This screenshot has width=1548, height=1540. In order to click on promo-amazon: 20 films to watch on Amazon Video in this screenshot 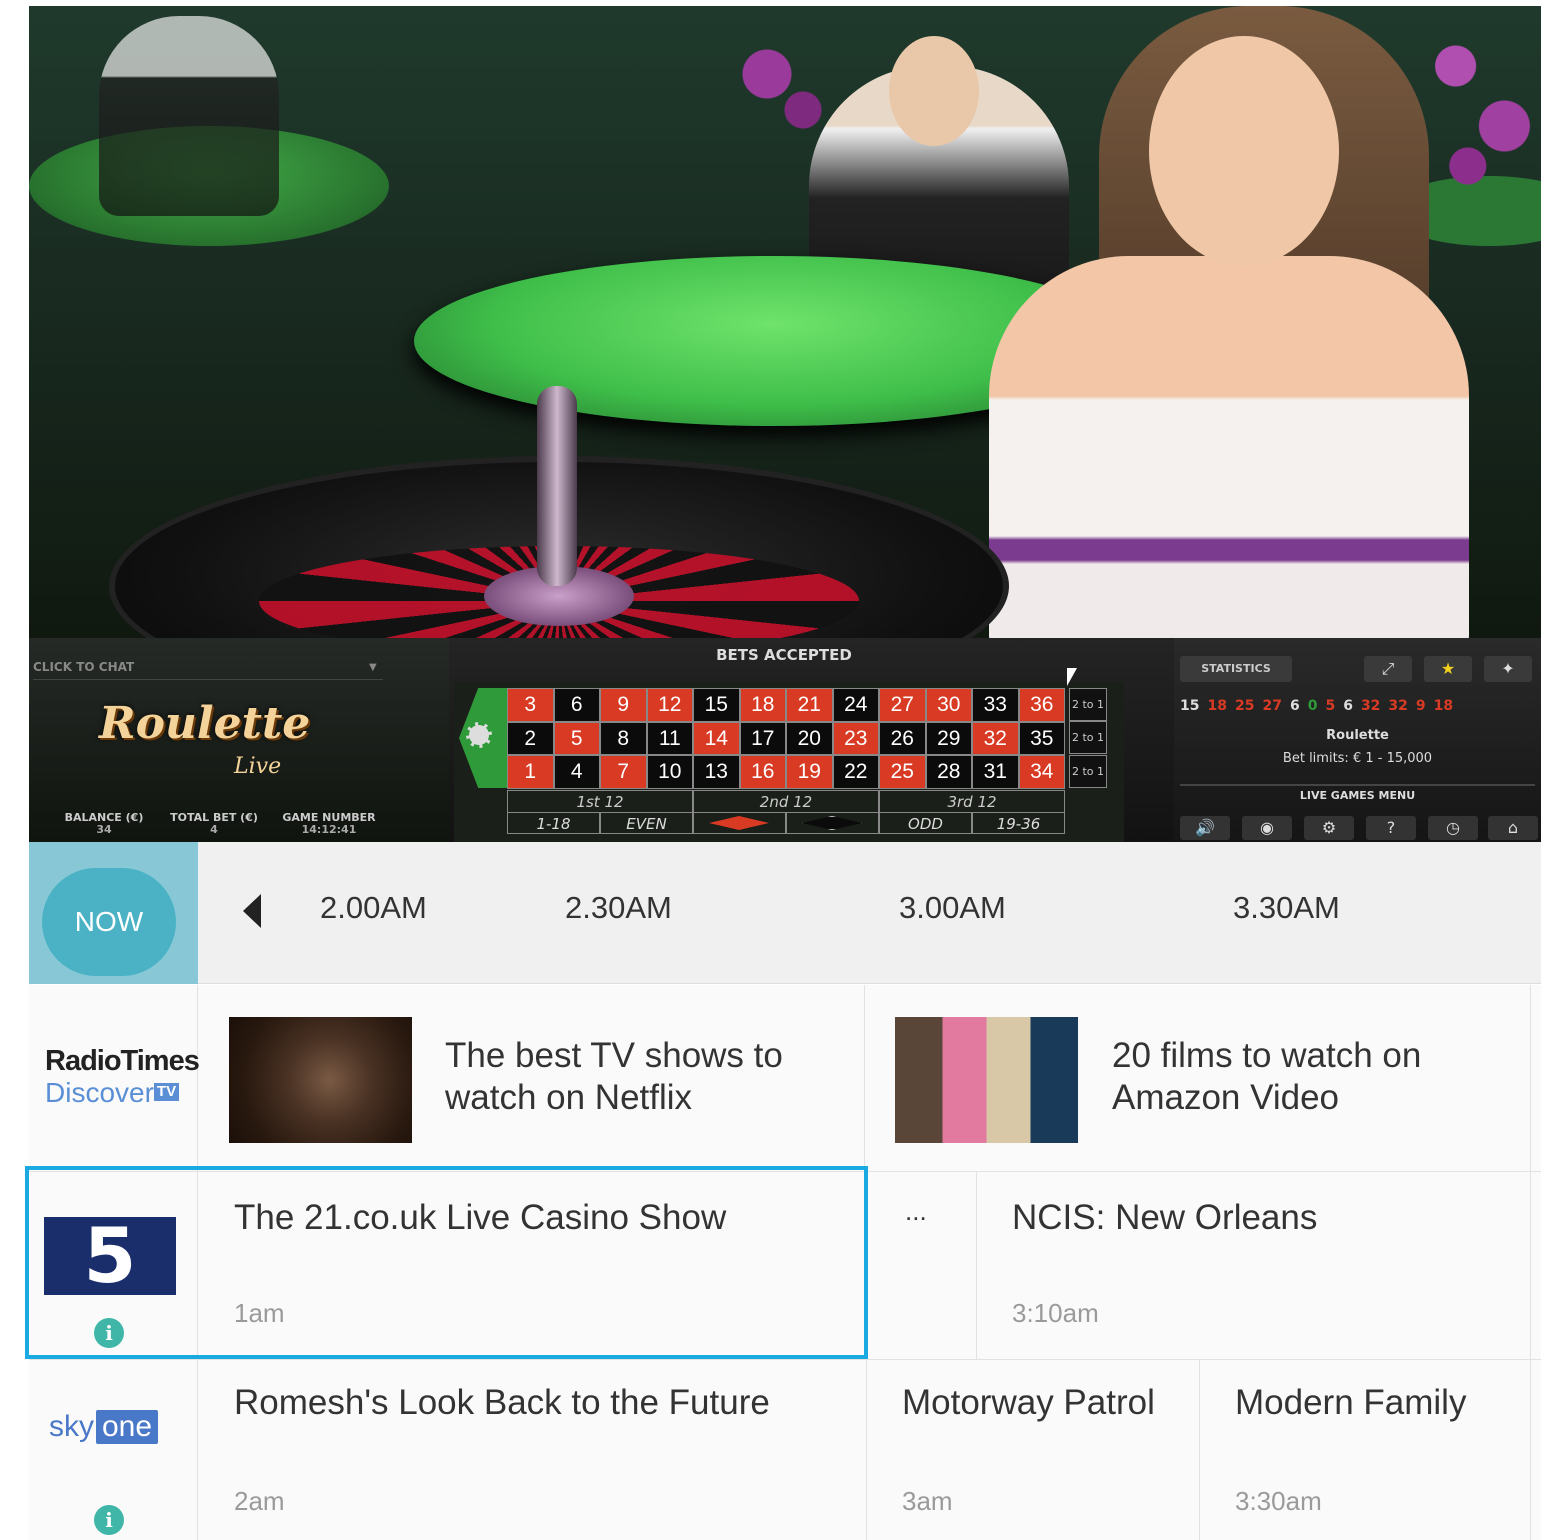, I will do `click(1198, 1078)`.